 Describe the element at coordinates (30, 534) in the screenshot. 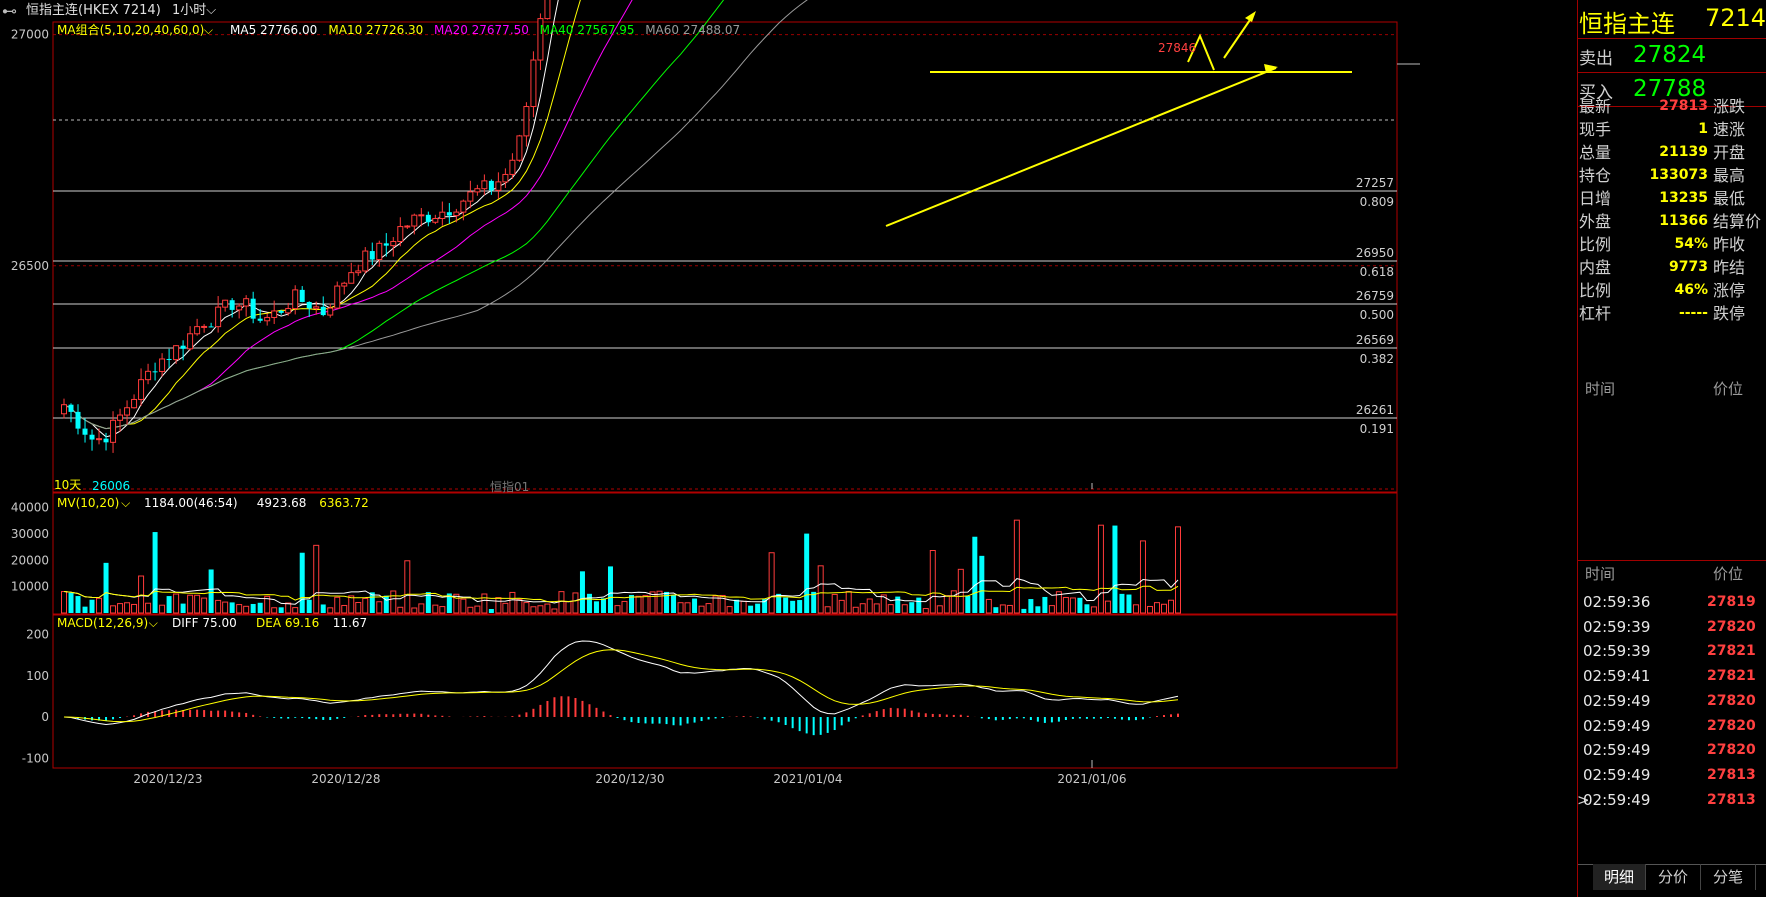

I see `volume-axis-label: 30000` at that location.